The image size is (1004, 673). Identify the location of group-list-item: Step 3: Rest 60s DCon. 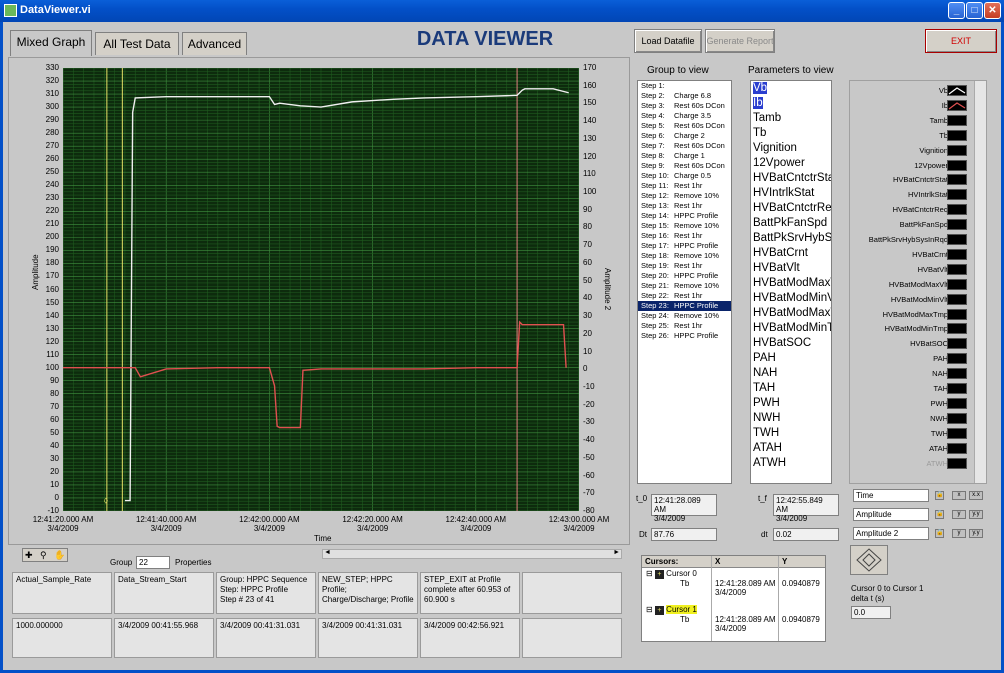
(684, 106).